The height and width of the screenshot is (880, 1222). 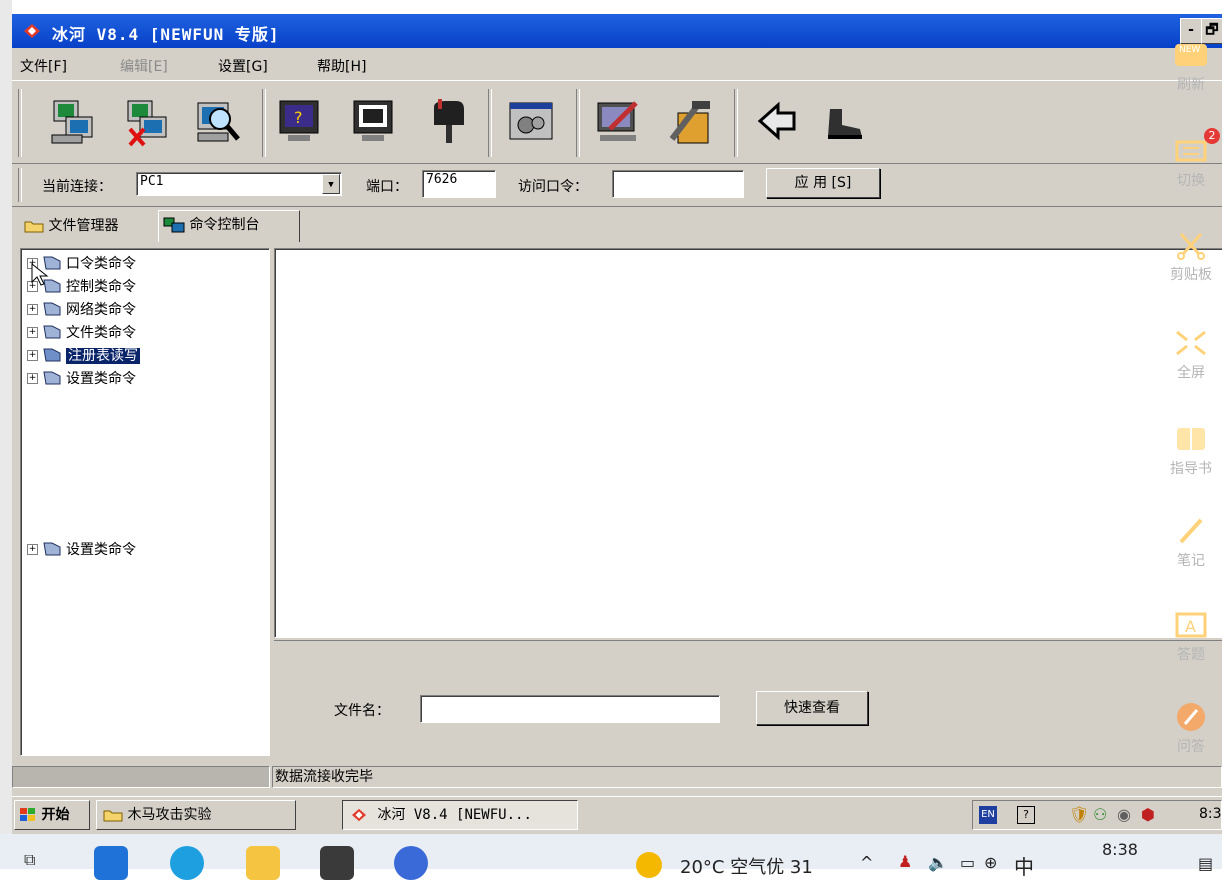 What do you see at coordinates (938, 862) in the screenshot?
I see `volume-icon: 🔈` at bounding box center [938, 862].